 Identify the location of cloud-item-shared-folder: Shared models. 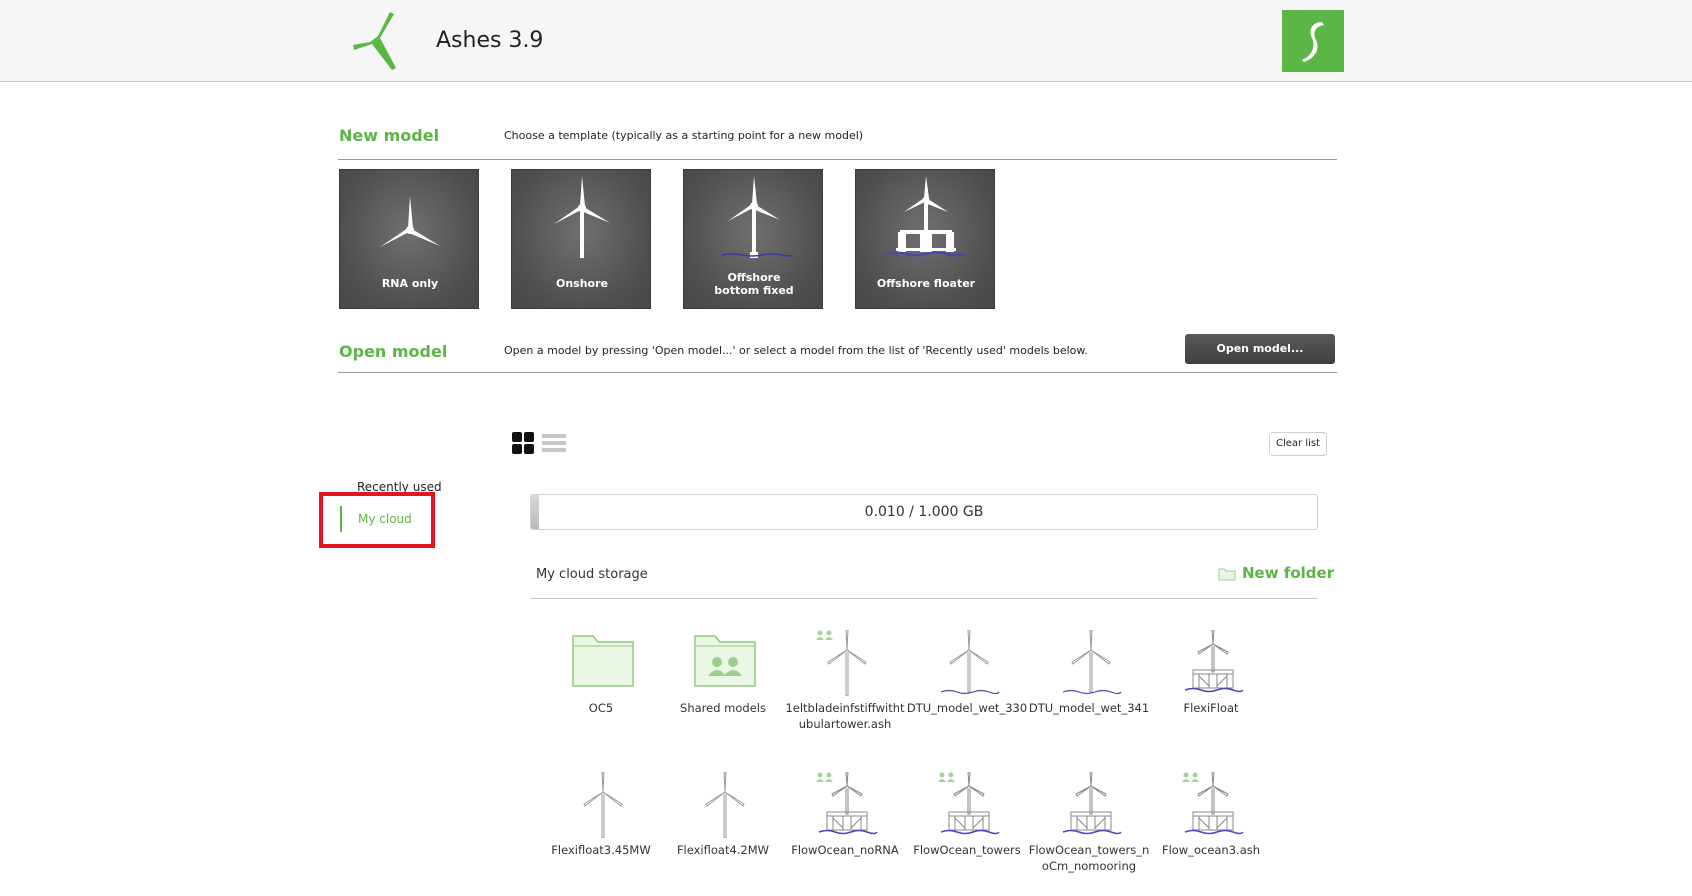
(723, 685).